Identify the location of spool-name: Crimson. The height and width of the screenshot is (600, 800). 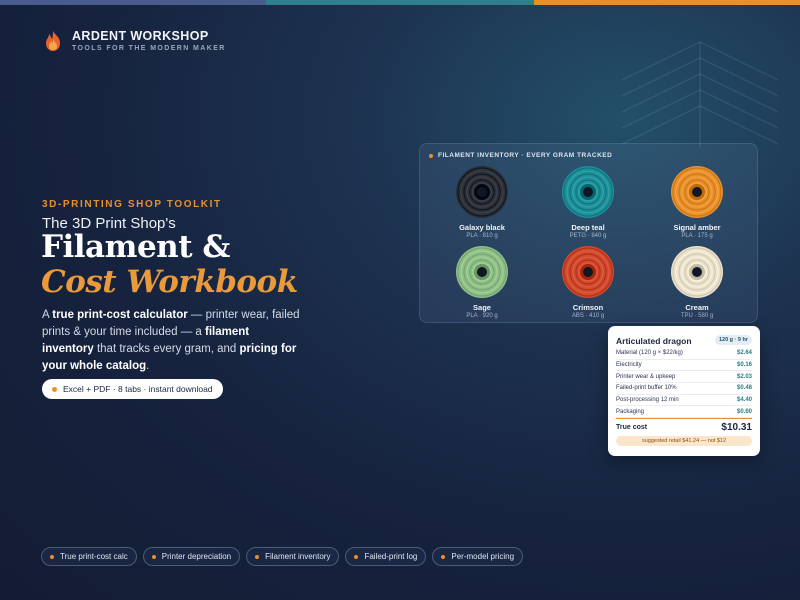
(588, 307).